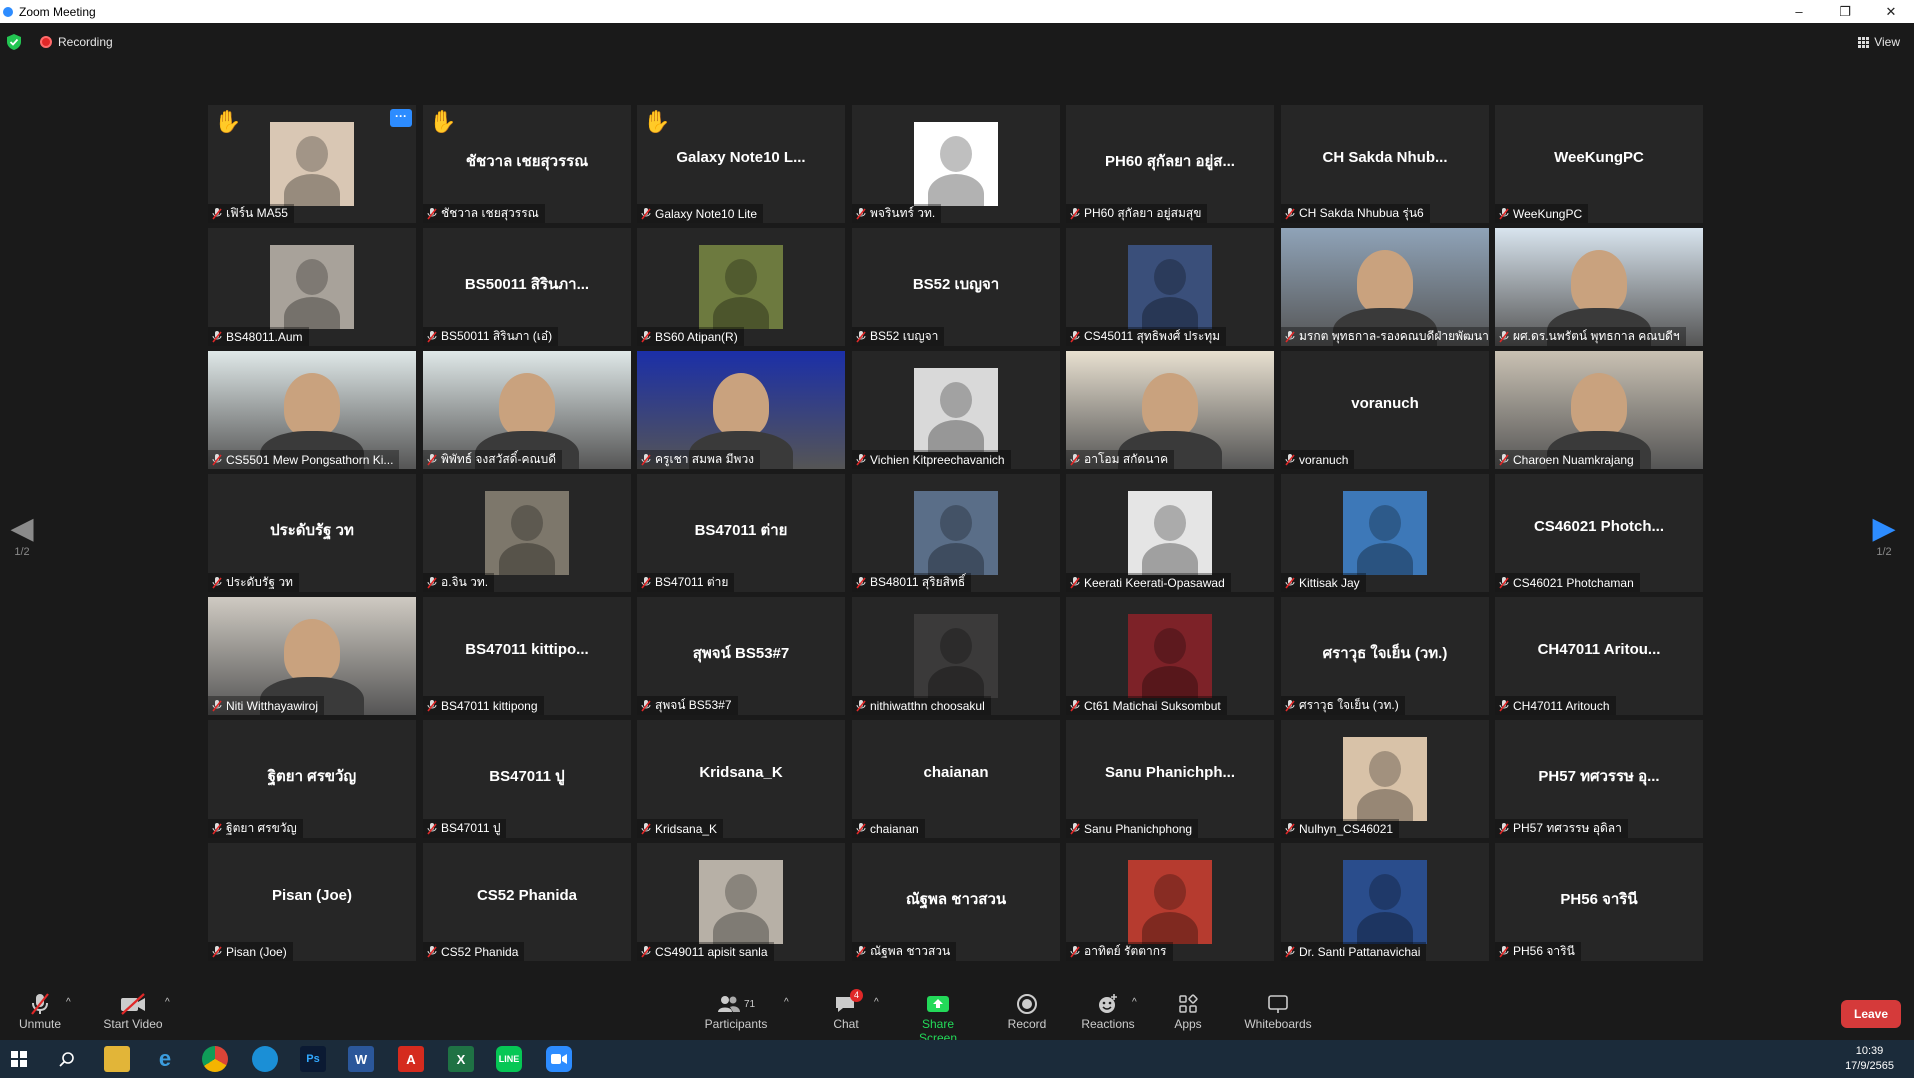  I want to click on participant-tile: chaianan chaianan, so click(956, 779).